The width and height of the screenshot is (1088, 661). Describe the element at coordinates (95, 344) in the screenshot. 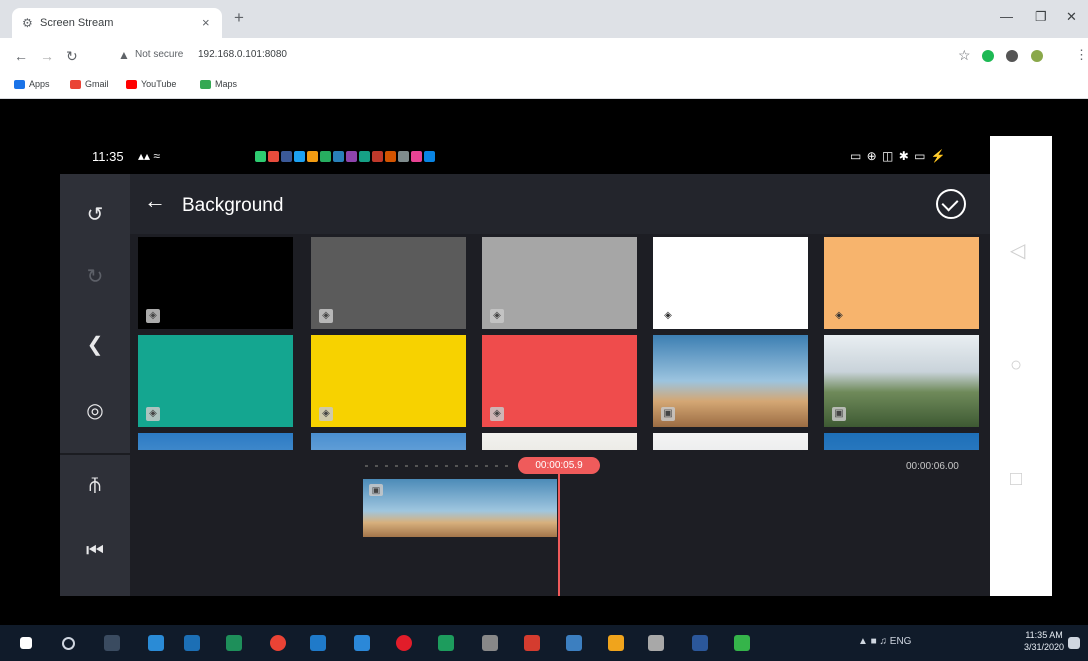

I see `share-icon: ❮` at that location.